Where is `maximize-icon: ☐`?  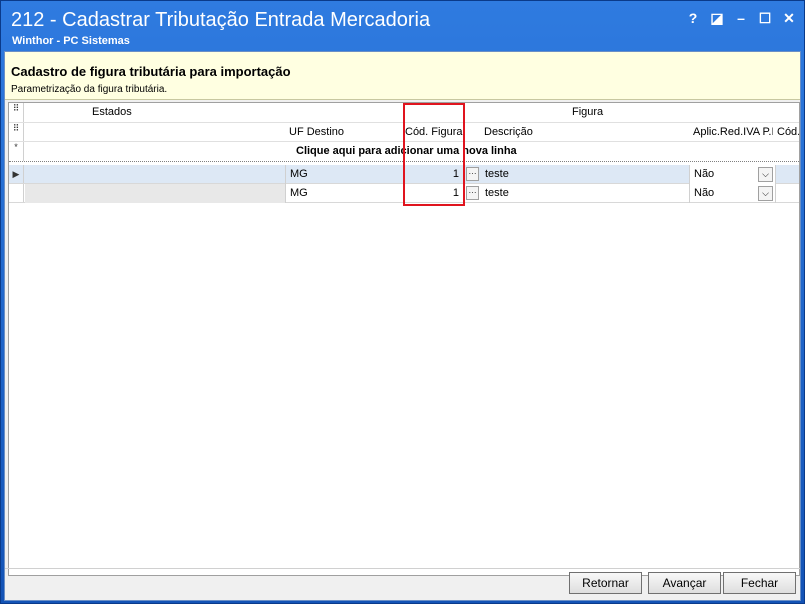
maximize-icon: ☐ is located at coordinates (765, 18).